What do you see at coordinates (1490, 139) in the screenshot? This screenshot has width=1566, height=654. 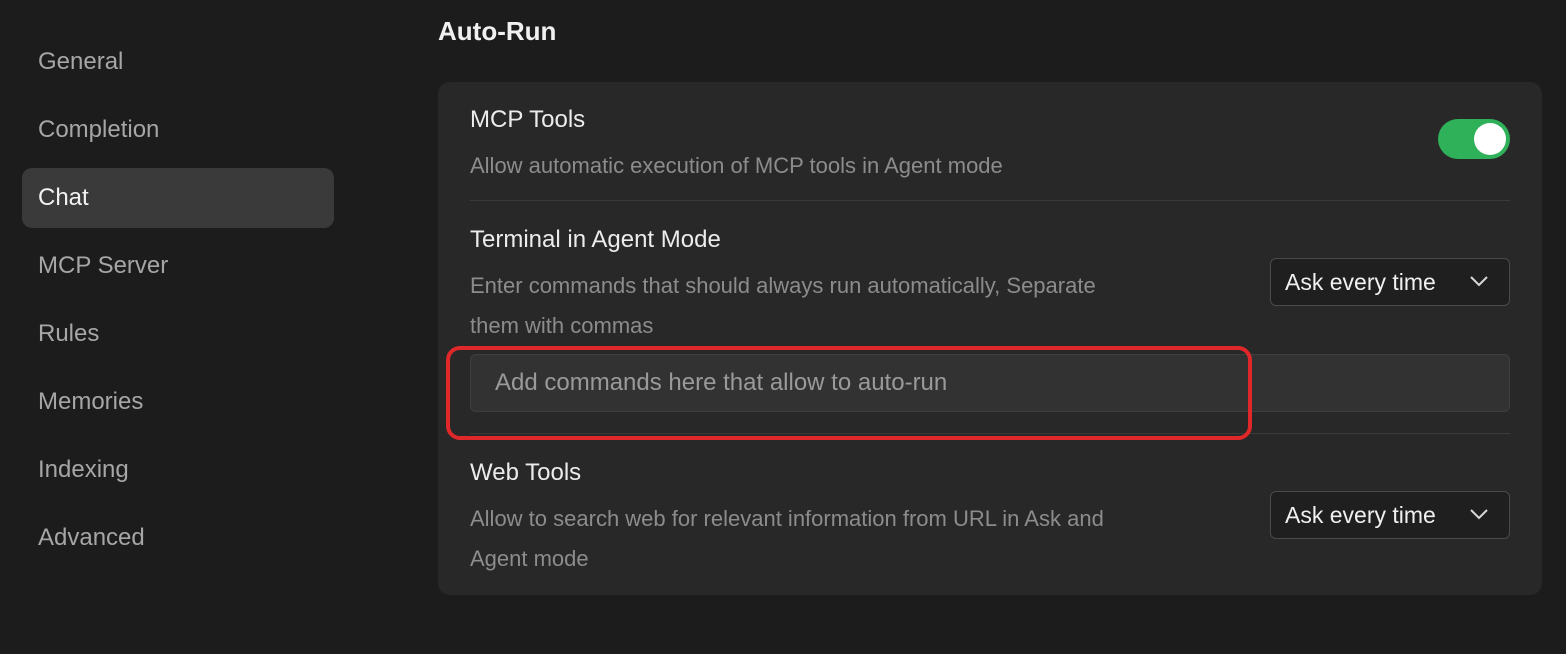 I see `toggle-knob` at bounding box center [1490, 139].